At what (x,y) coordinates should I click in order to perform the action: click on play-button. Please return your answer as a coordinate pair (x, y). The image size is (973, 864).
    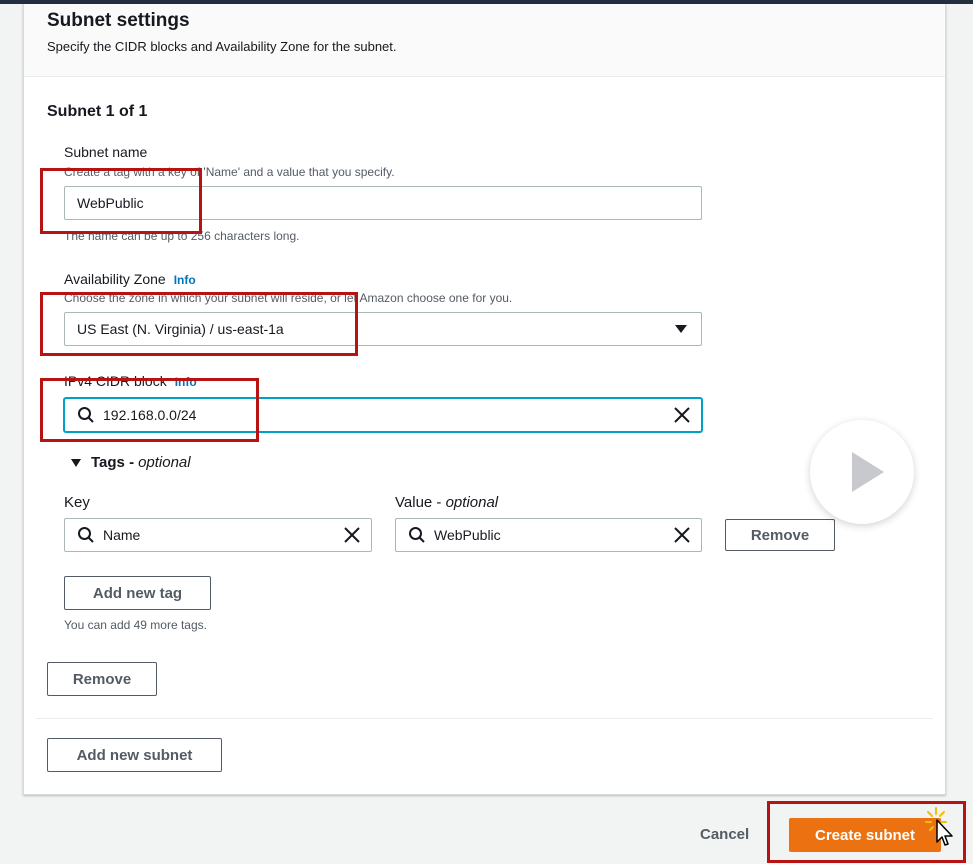
    Looking at the image, I should click on (862, 472).